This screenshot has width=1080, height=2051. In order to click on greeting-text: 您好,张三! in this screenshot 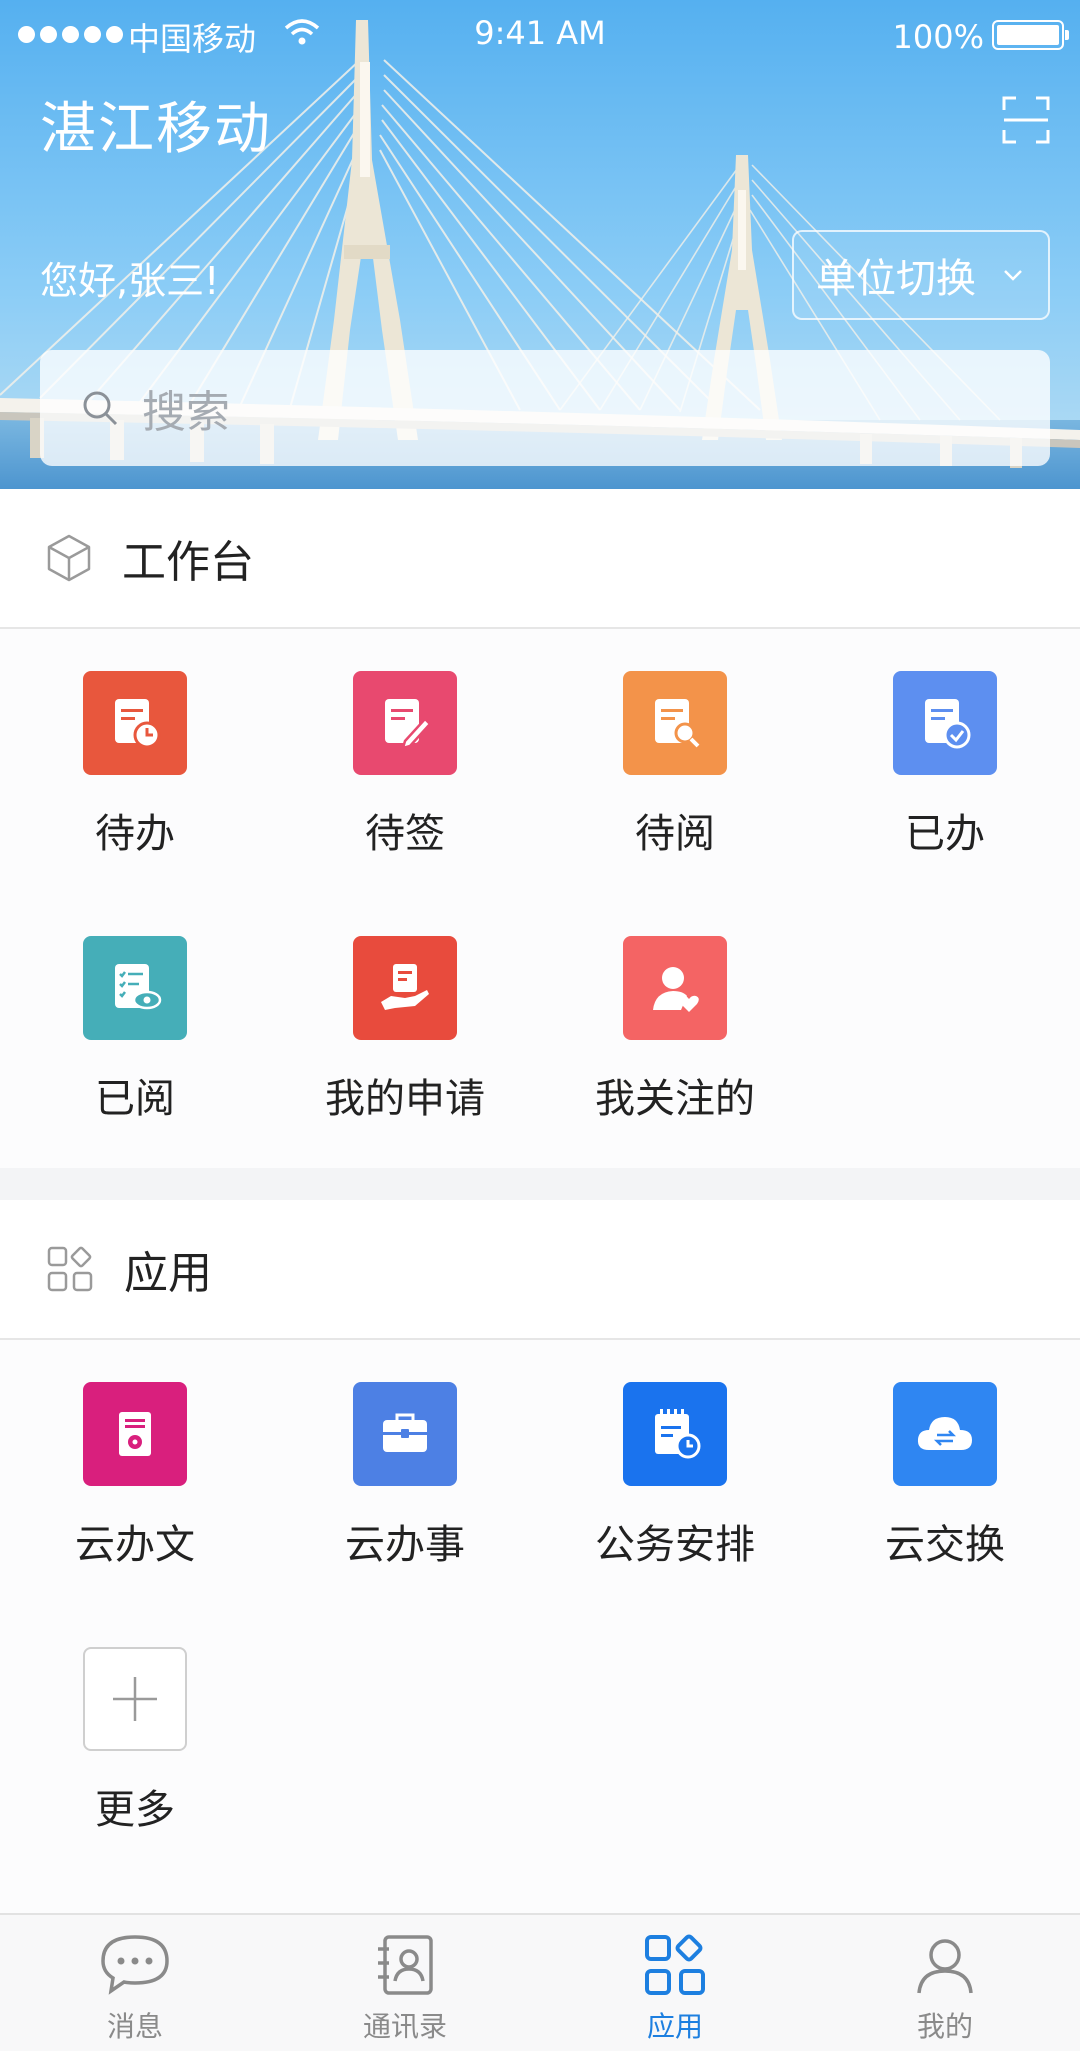, I will do `click(130, 281)`.